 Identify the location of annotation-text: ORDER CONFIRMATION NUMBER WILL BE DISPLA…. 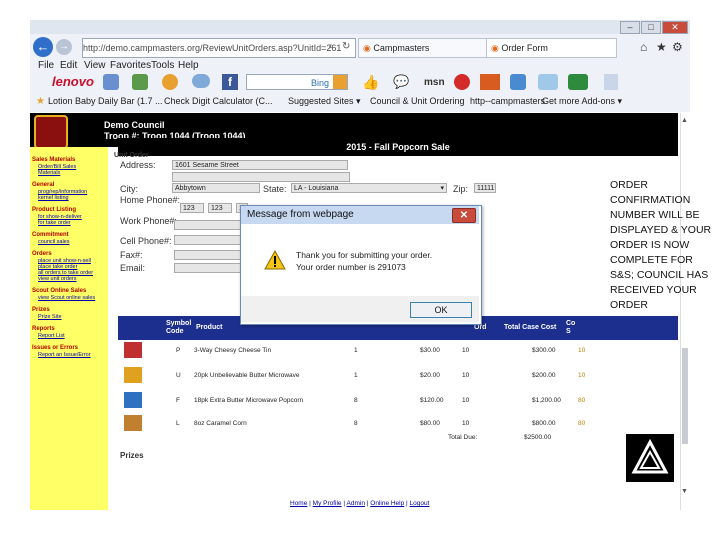
(661, 245).